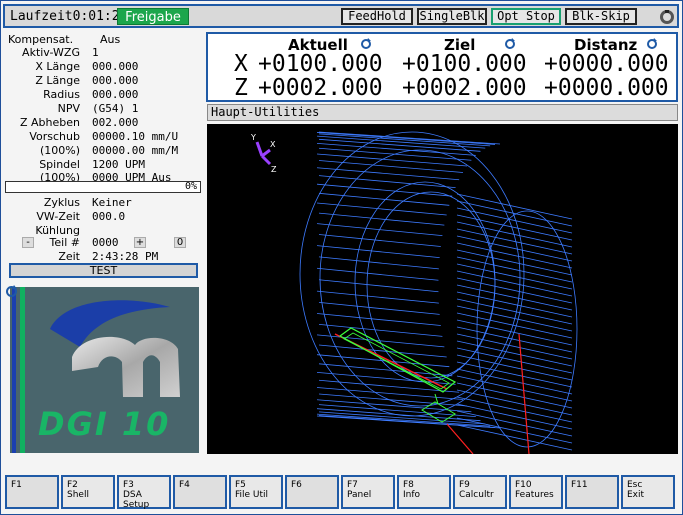  Describe the element at coordinates (273, 144) in the screenshot. I see `axis-x-label: X` at that location.